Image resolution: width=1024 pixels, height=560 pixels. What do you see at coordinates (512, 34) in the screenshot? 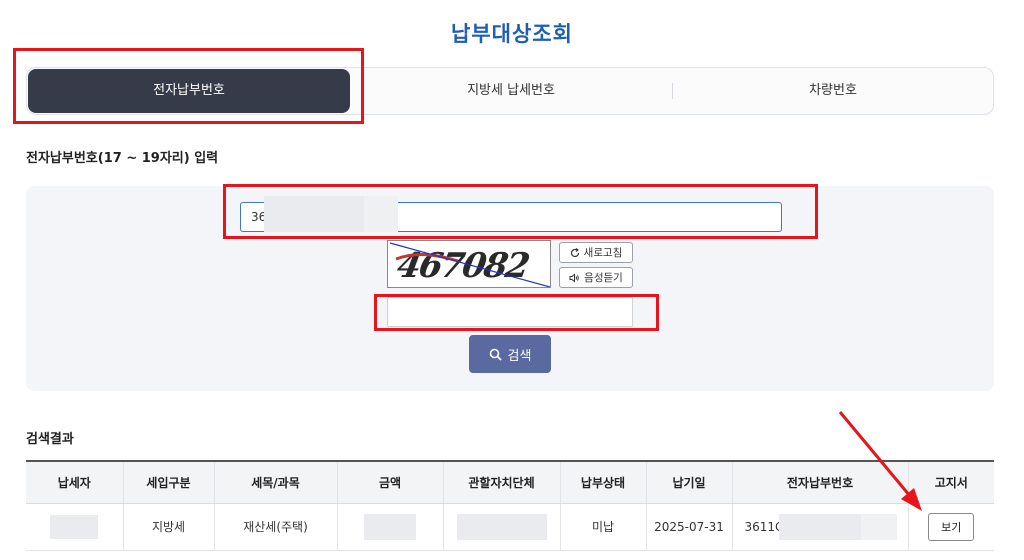
I see `page-title: 납부대상조회` at bounding box center [512, 34].